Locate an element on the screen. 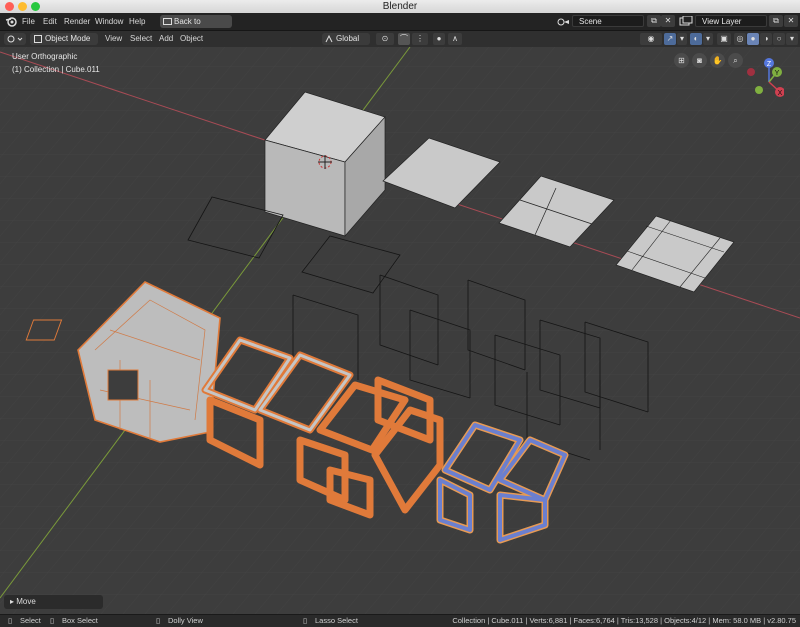  pivot-point-button: ⊙ is located at coordinates (385, 39).